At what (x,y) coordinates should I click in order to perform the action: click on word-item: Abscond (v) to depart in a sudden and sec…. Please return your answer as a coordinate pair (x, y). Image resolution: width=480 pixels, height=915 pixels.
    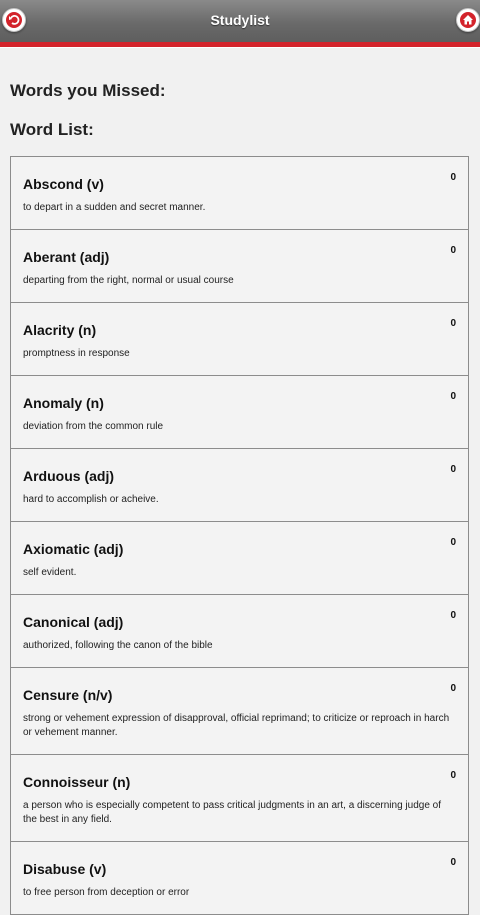
    Looking at the image, I should click on (239, 193).